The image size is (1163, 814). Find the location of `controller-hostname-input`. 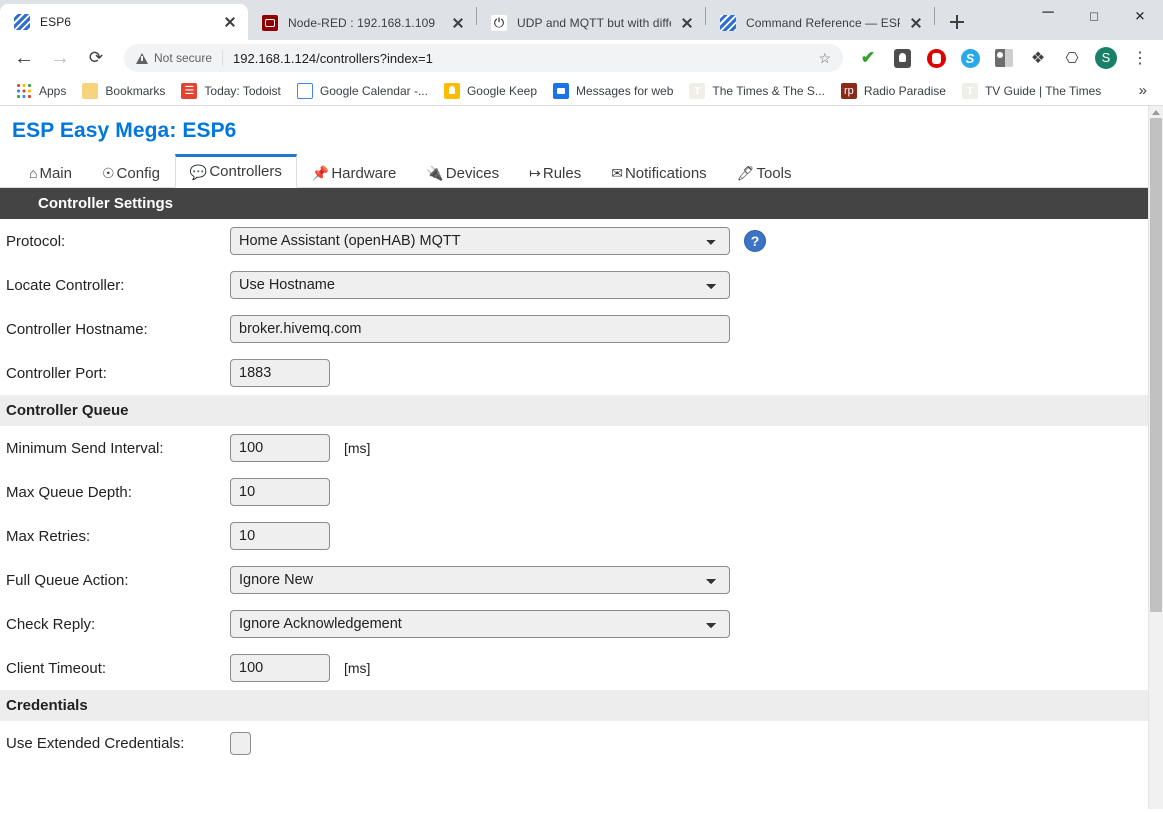

controller-hostname-input is located at coordinates (480, 329).